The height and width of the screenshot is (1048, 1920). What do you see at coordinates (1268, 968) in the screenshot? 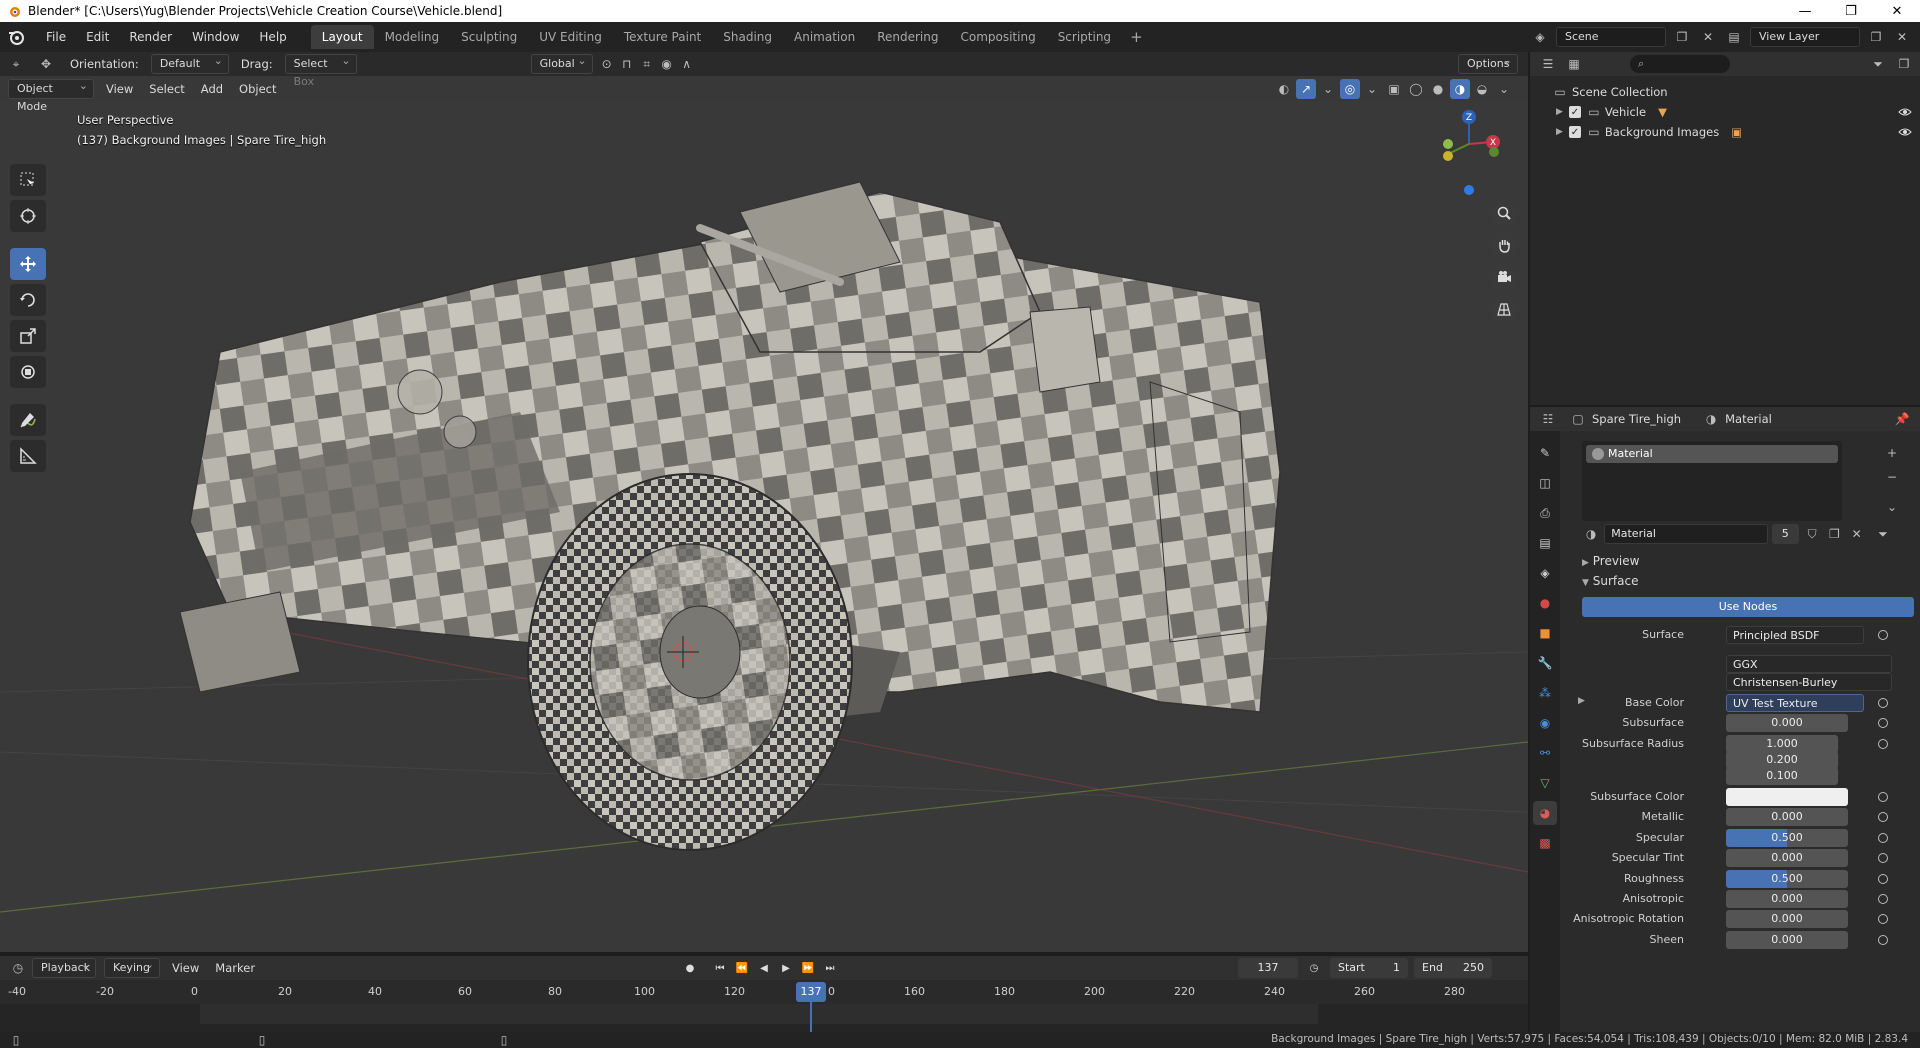
I see `current-frame-field: 137` at bounding box center [1268, 968].